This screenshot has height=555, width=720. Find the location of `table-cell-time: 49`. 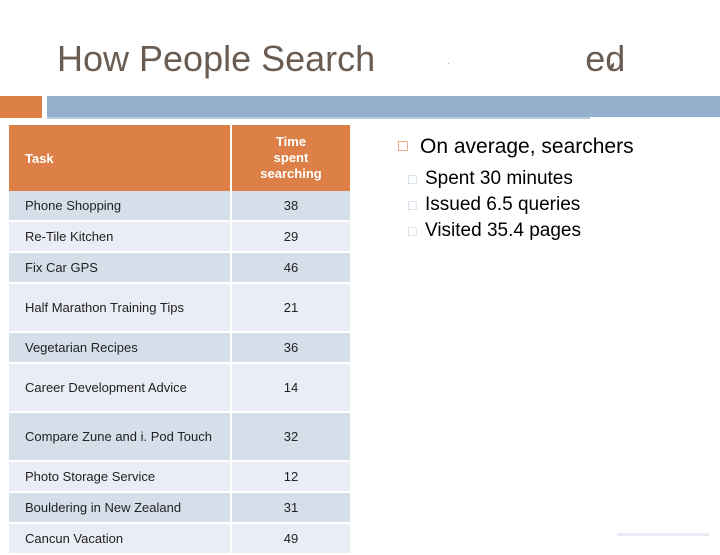

table-cell-time: 49 is located at coordinates (290, 539).